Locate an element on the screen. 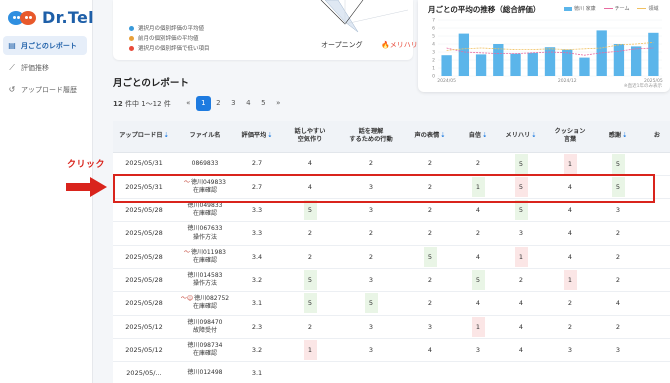 This screenshot has height=383, width=670. table-row: 2025/05/28 徳川014583 操作方法 3.2 5 3 2 5 2 1 2 is located at coordinates (391, 280).